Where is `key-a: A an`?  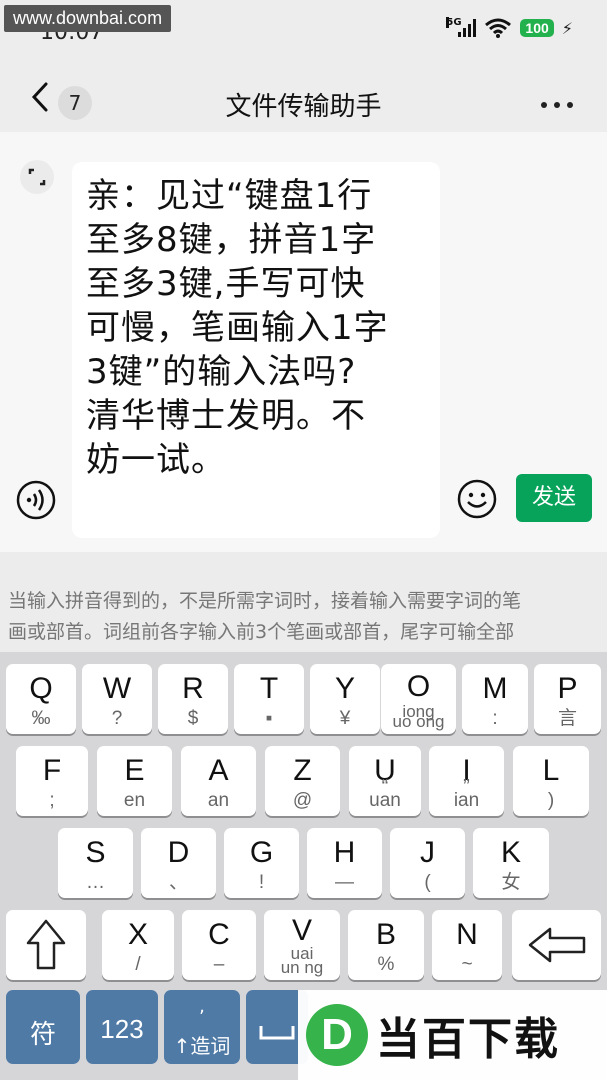
key-a: A an is located at coordinates (218, 781).